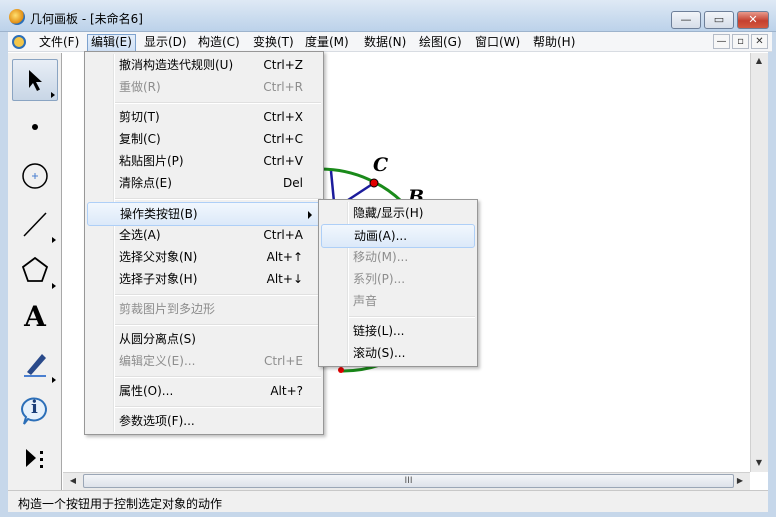 This screenshot has height=517, width=776. I want to click on menu-transform: 变换(T), so click(273, 42).